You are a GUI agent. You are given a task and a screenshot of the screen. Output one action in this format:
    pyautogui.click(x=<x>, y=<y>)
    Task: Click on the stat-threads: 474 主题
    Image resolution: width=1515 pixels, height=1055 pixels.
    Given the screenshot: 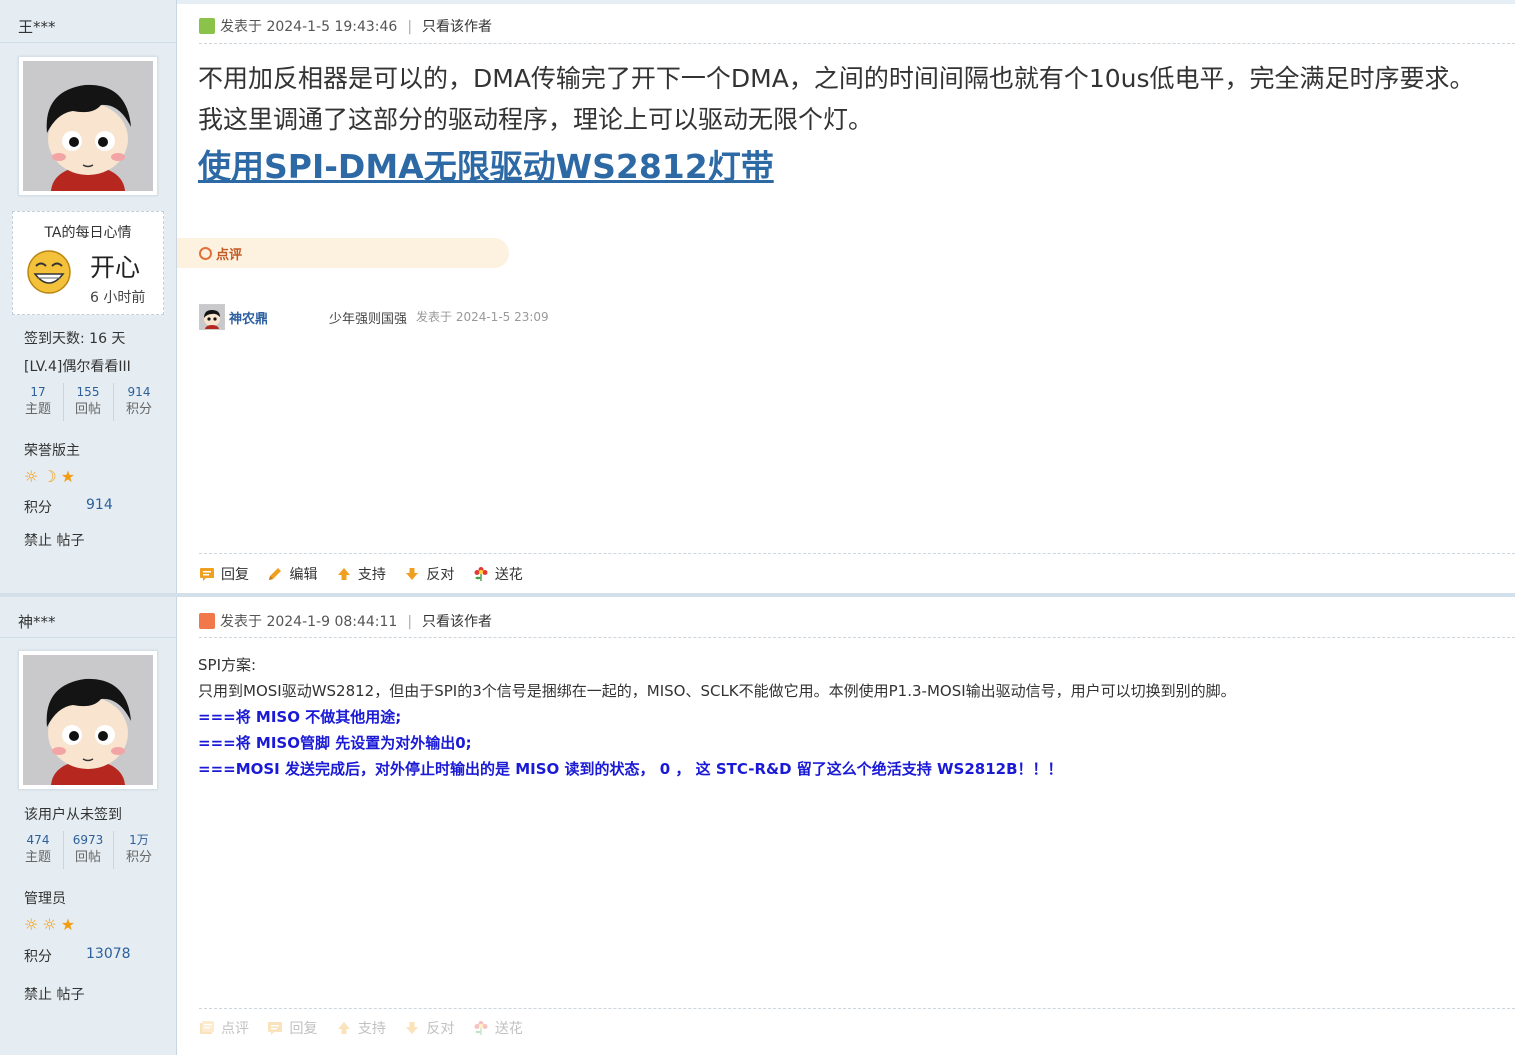 What is the action you would take?
    pyautogui.click(x=38, y=850)
    